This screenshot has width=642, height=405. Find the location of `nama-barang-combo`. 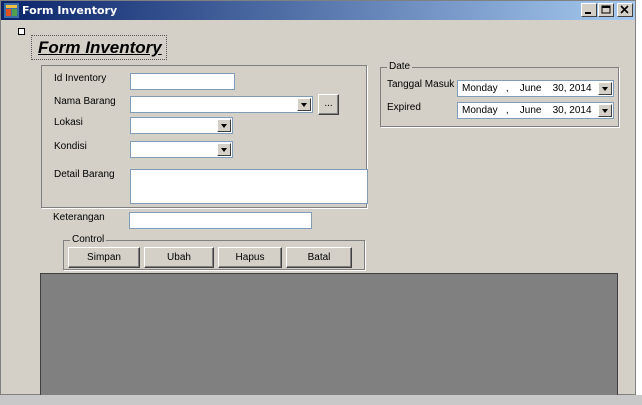

nama-barang-combo is located at coordinates (221, 104).